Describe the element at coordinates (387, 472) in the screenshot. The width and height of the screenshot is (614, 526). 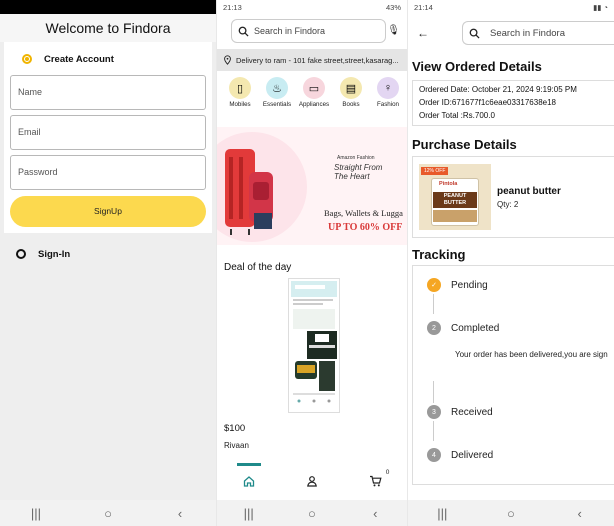
I see `cart-count-badge: 0` at that location.